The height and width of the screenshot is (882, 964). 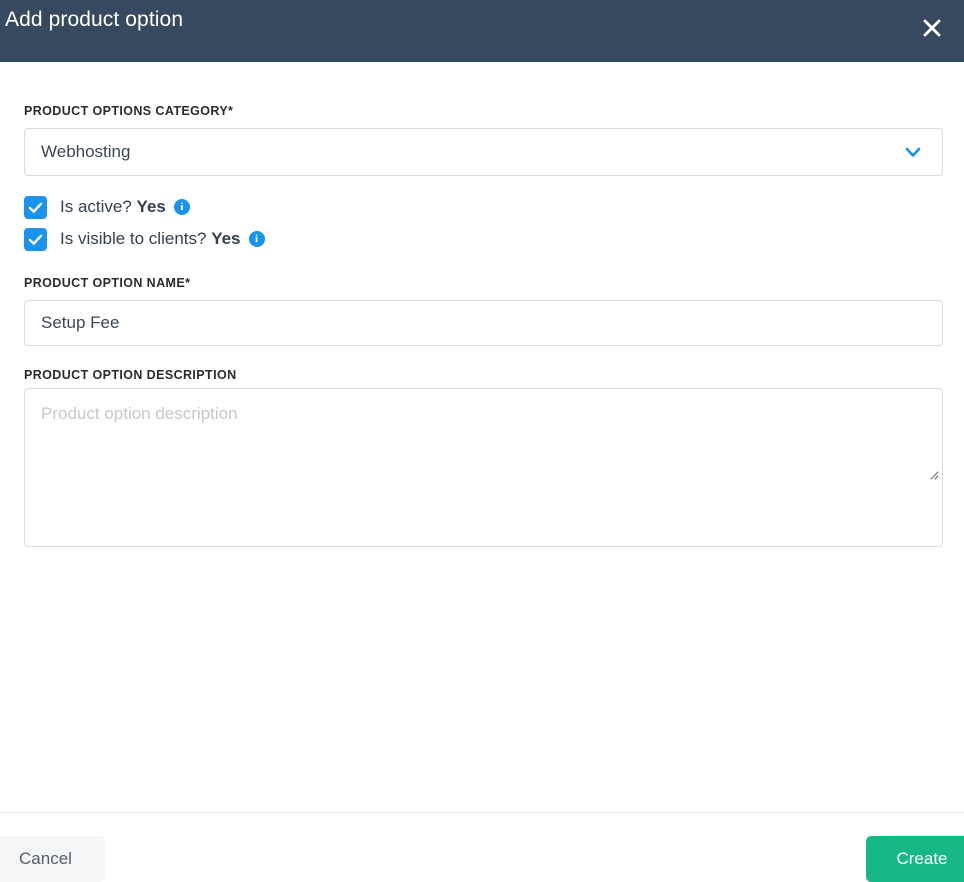 What do you see at coordinates (151, 206) in the screenshot?
I see `is-active-value: Yes` at bounding box center [151, 206].